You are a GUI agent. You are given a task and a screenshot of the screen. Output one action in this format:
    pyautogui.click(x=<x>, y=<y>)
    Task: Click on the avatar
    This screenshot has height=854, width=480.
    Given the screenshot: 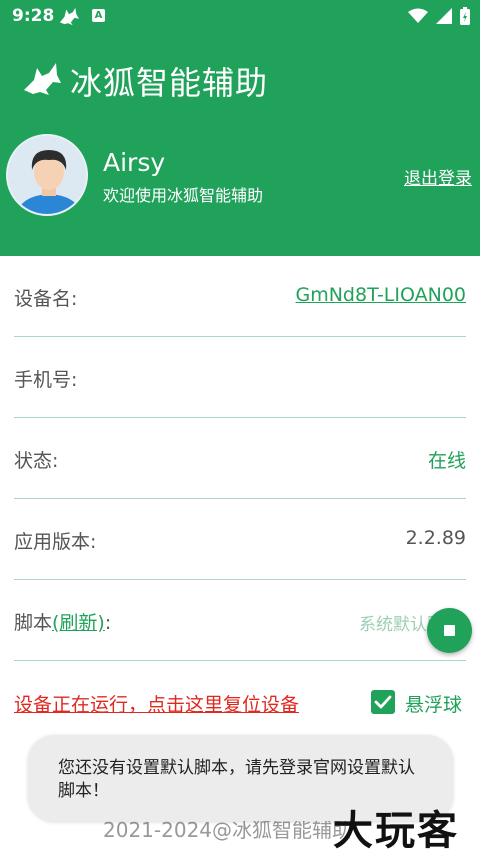 What is the action you would take?
    pyautogui.click(x=47, y=175)
    